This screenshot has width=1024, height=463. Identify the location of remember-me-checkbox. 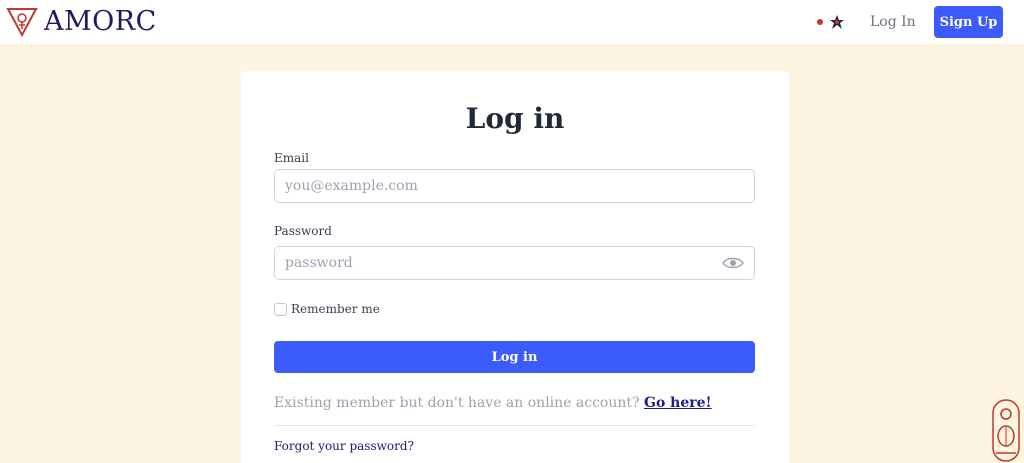
(280, 309).